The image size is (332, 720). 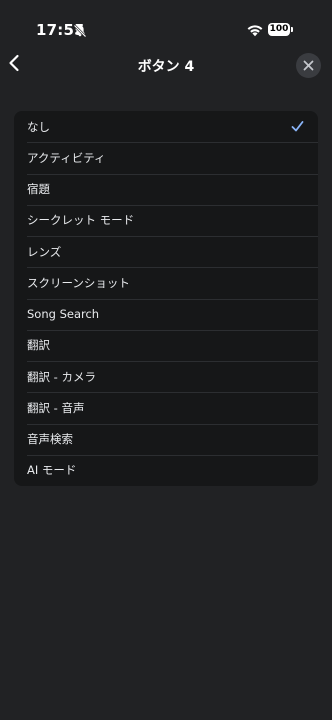 I want to click on option-label: 翻訳 - 音声, so click(x=56, y=407).